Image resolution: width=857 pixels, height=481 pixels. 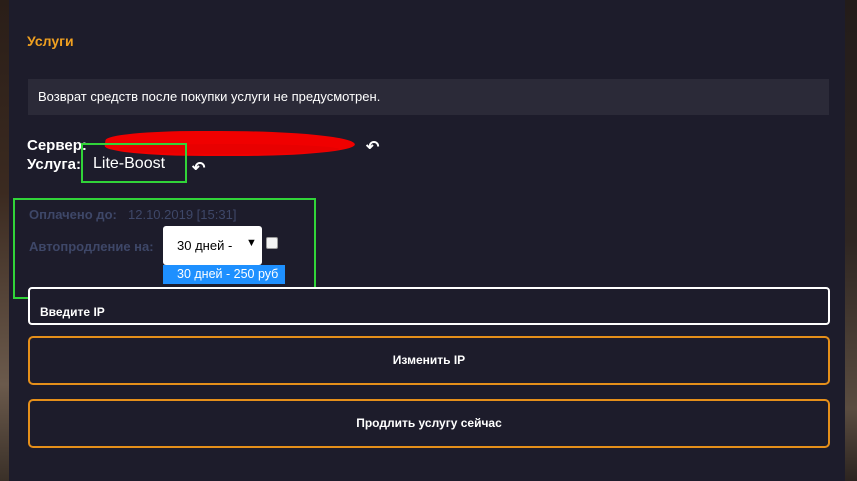 I want to click on service-label: Услуга:, so click(x=54, y=164).